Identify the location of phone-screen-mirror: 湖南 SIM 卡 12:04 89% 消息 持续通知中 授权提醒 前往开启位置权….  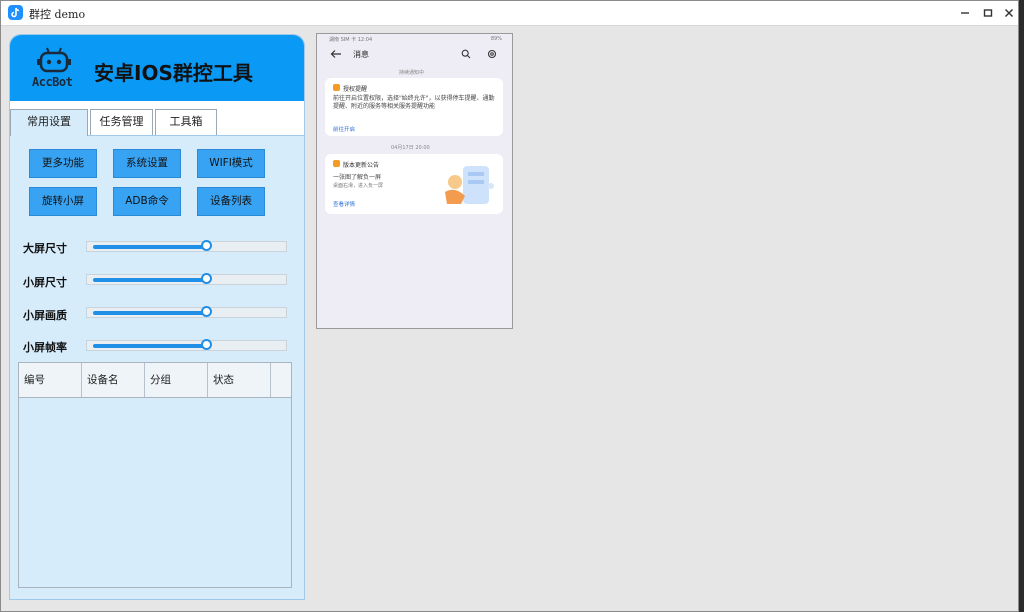
(414, 181).